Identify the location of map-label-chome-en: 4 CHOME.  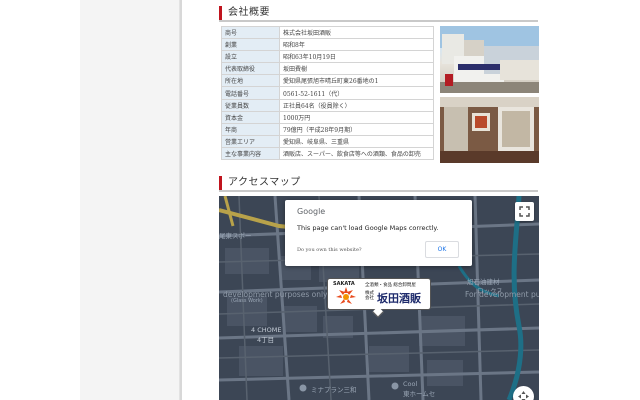
(266, 330).